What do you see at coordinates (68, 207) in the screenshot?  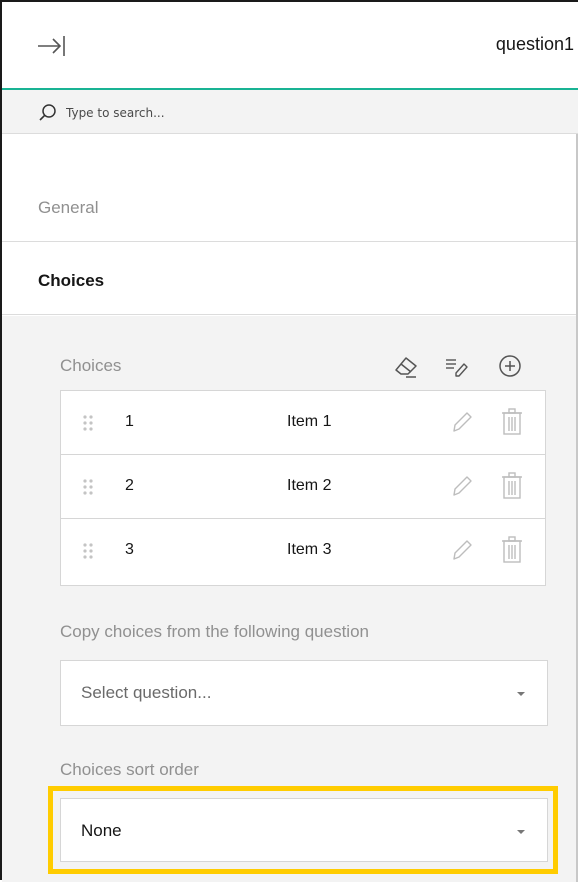 I see `section-general-label: General` at bounding box center [68, 207].